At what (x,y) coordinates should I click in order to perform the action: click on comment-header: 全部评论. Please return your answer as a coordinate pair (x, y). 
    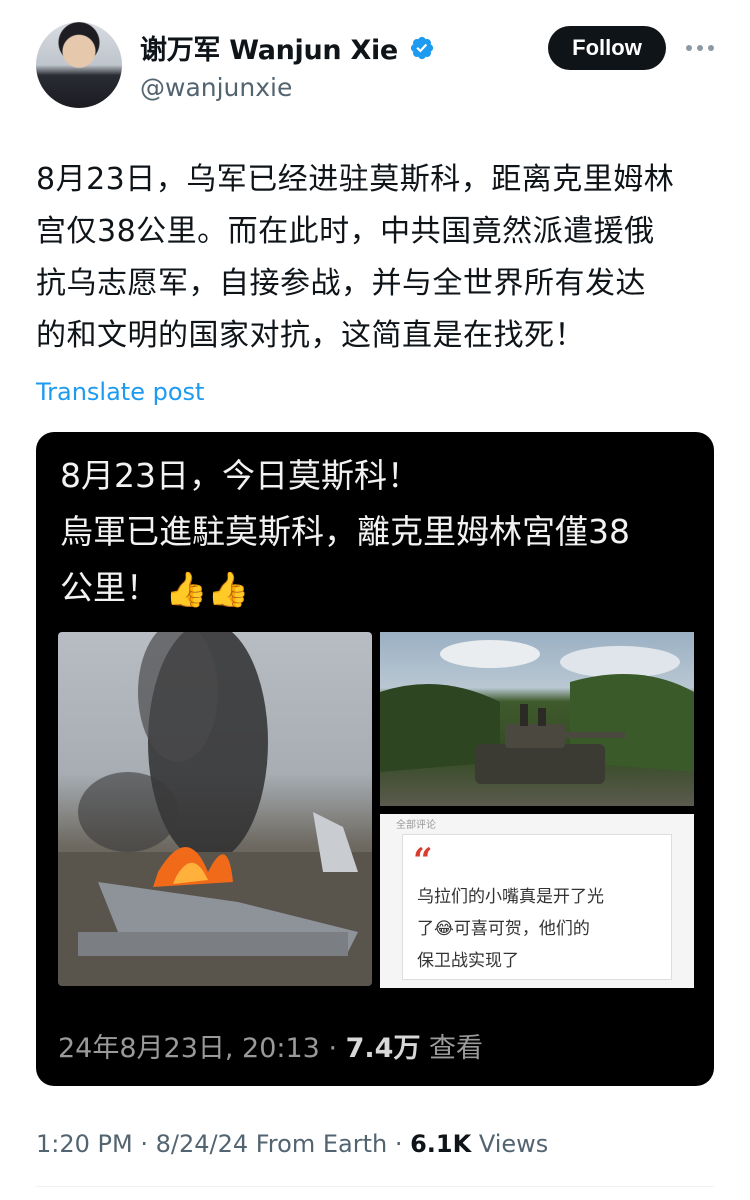
    Looking at the image, I should click on (416, 825).